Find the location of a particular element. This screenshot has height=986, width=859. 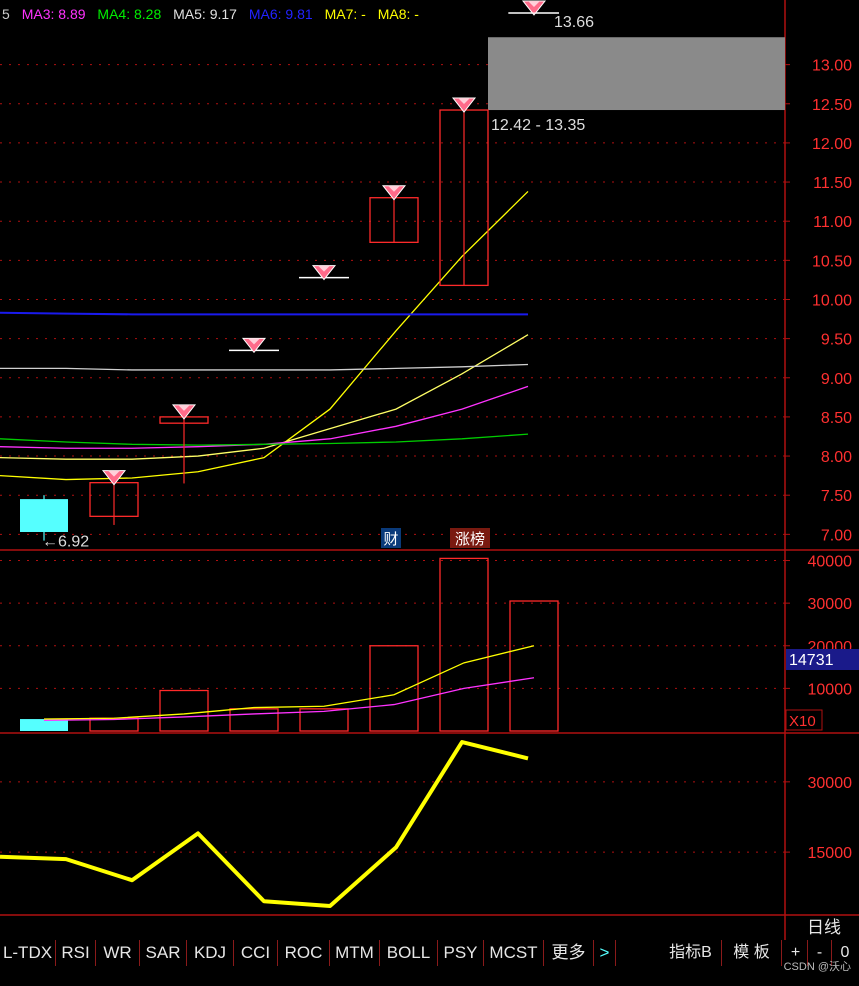

legend-item-ma8: MA8: - is located at coordinates (398, 14).